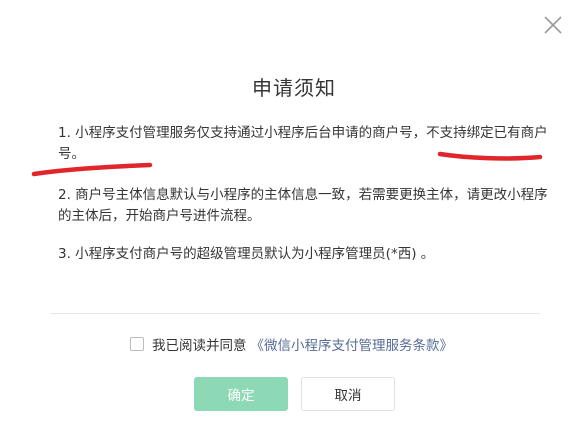 The height and width of the screenshot is (427, 588). Describe the element at coordinates (199, 346) in the screenshot. I see `agree-label: 我已阅读并同意` at that location.